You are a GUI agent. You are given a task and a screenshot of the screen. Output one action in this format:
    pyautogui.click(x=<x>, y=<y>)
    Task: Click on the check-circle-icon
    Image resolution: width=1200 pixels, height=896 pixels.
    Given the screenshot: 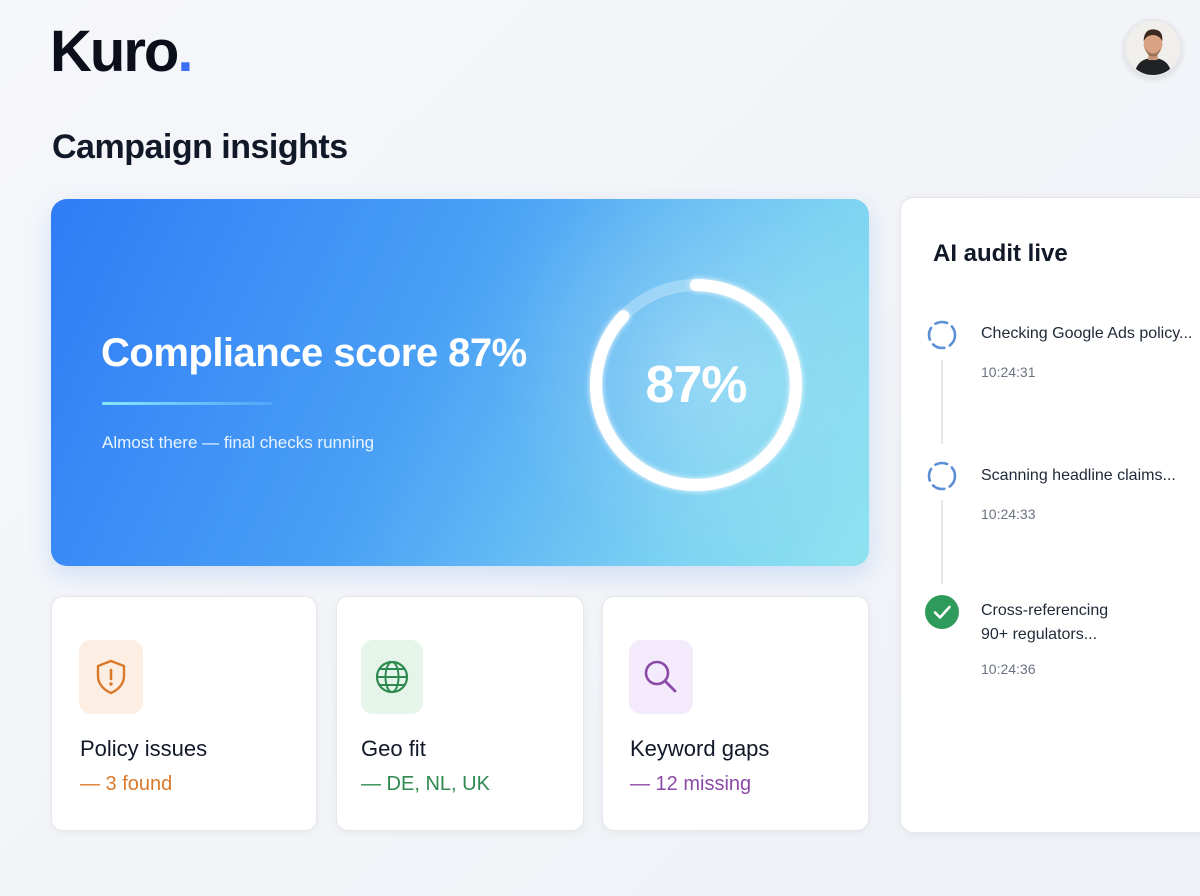 What is the action you would take?
    pyautogui.click(x=942, y=612)
    